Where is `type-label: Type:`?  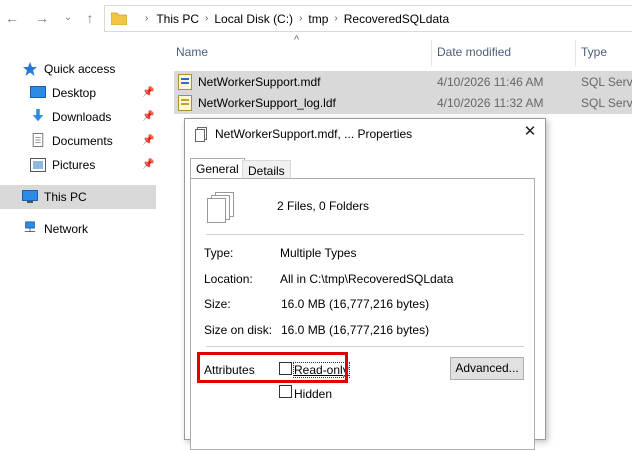
type-label: Type: is located at coordinates (219, 253).